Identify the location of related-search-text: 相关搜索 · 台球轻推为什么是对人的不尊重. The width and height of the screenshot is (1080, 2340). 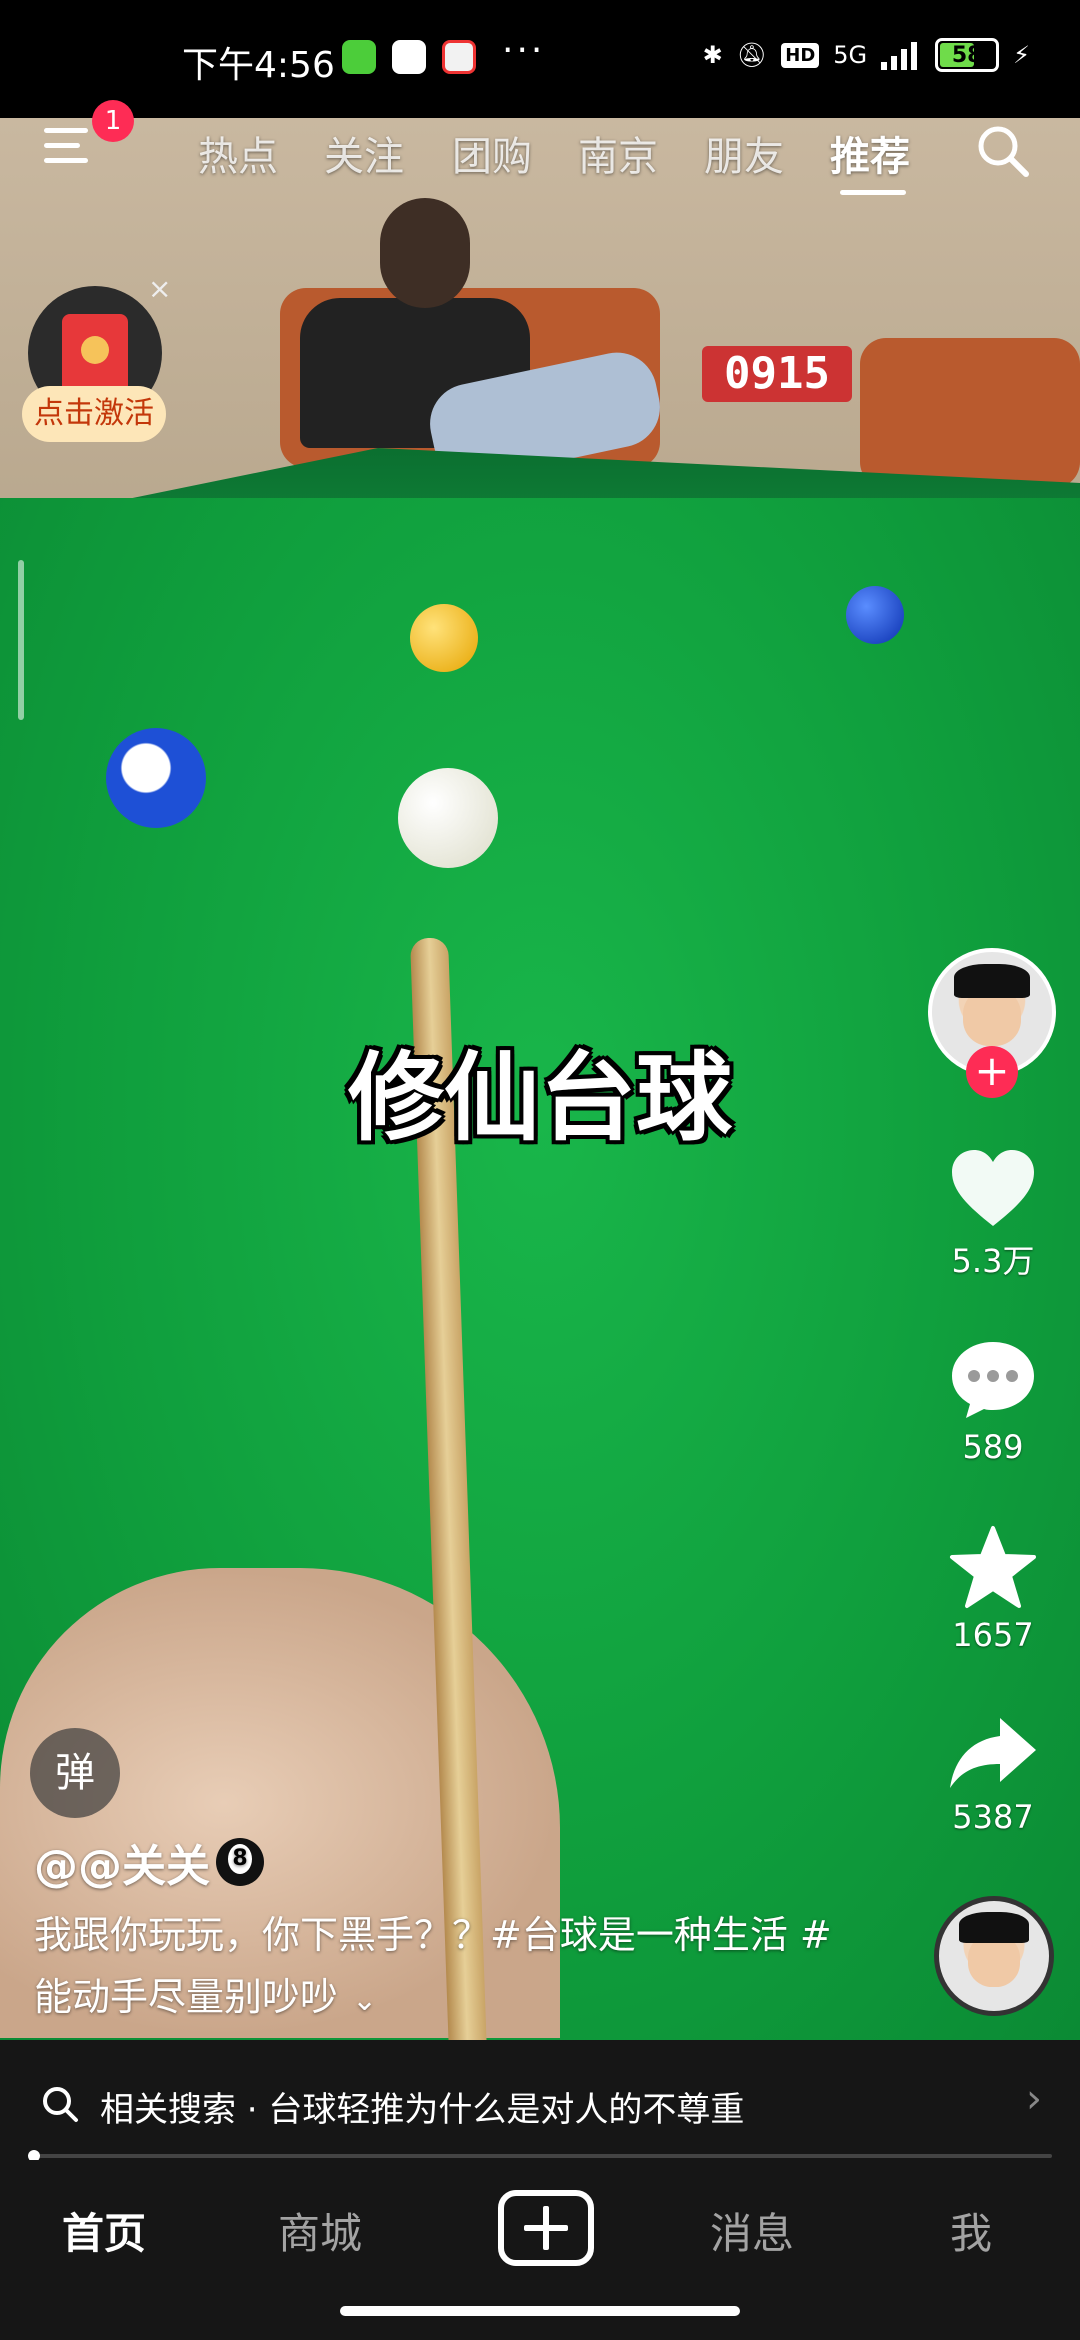
(422, 2110).